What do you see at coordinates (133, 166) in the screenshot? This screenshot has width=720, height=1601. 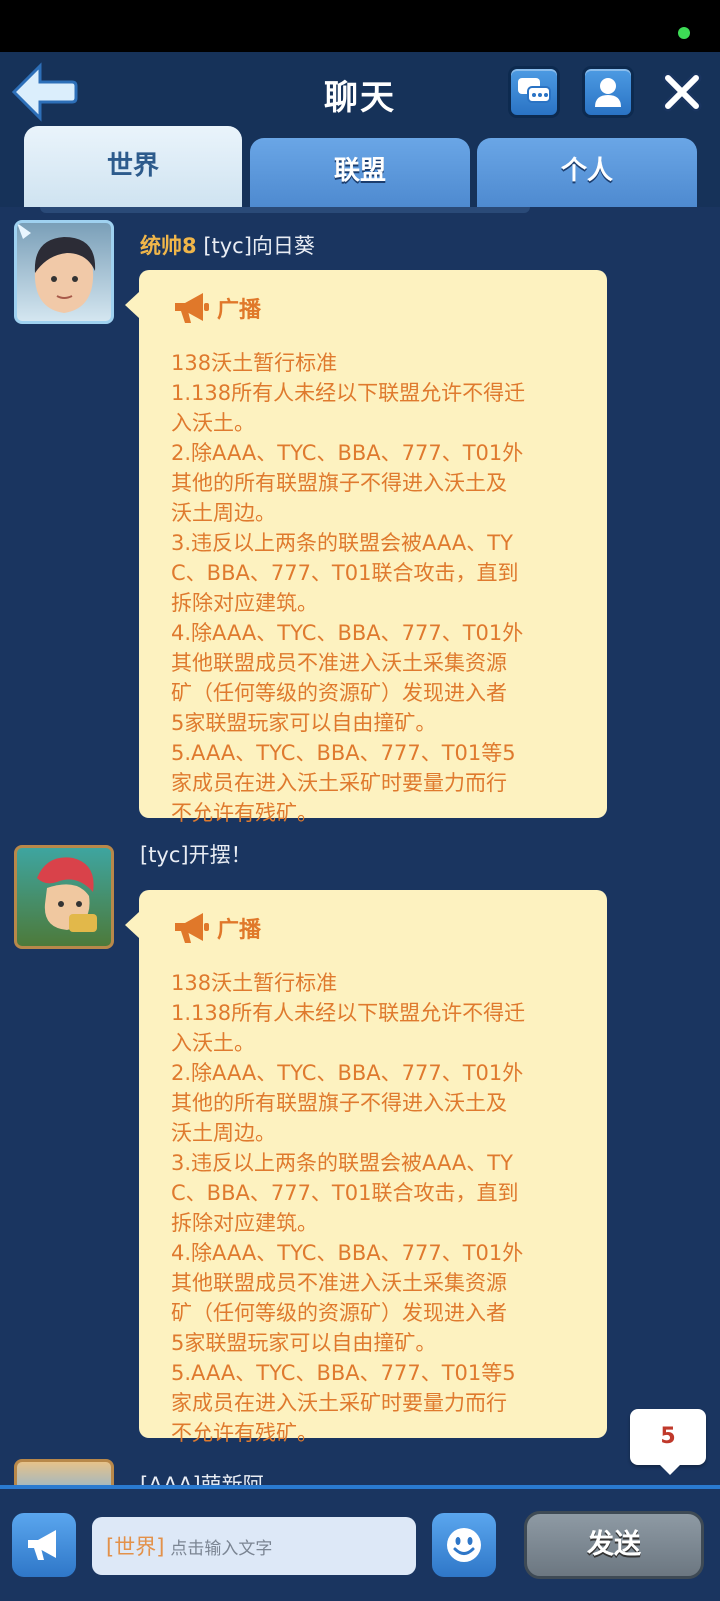 I see `tab-world: 世界` at bounding box center [133, 166].